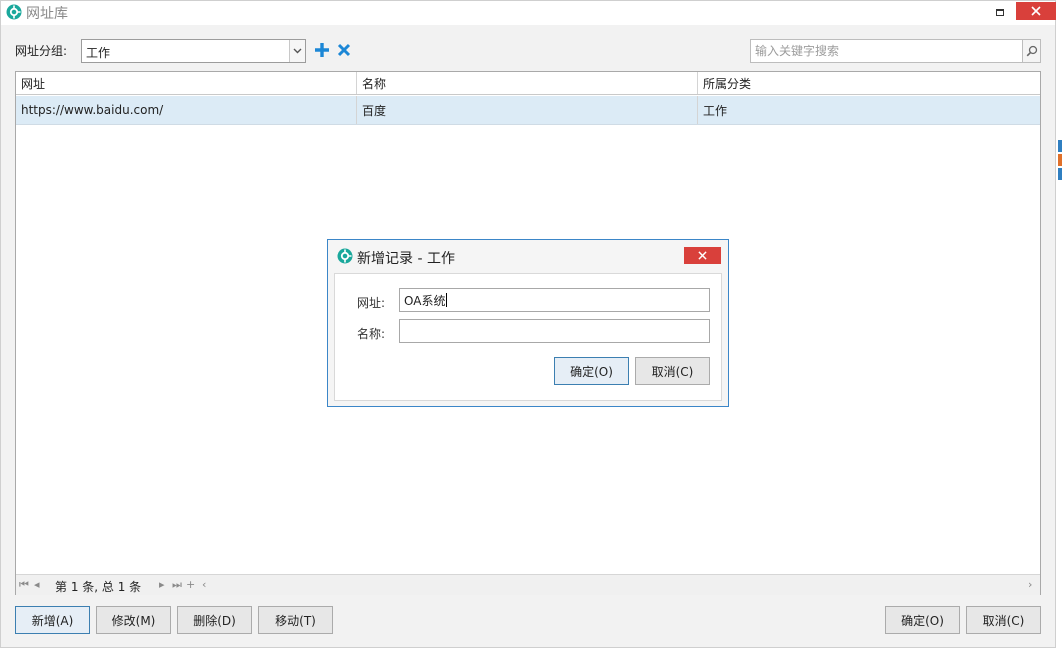 The width and height of the screenshot is (1062, 654). I want to click on url-label: 网址:, so click(371, 303).